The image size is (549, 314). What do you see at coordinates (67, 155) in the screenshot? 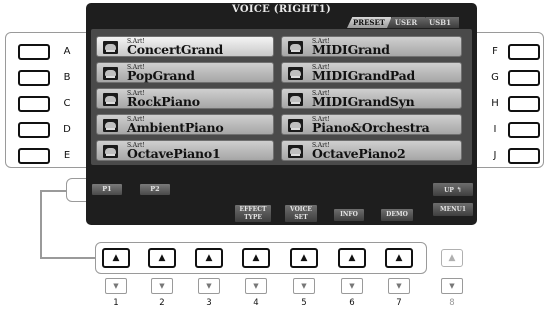
I see `side-label-e: E` at bounding box center [67, 155].